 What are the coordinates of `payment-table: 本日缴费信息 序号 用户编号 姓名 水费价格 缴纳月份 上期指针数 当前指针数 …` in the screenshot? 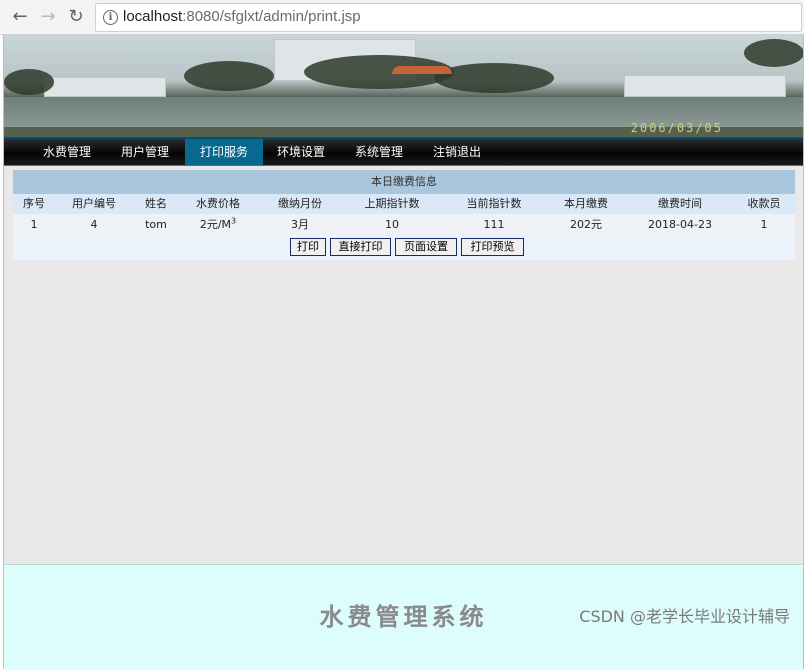 It's located at (404, 215).